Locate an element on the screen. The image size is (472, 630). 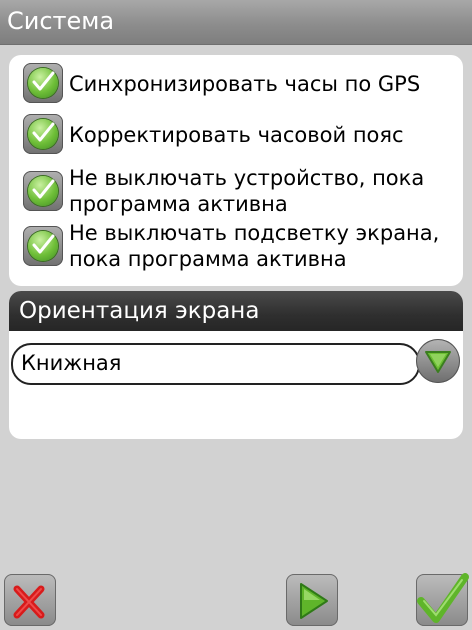
section-title: Ориентация экрана is located at coordinates (139, 311).